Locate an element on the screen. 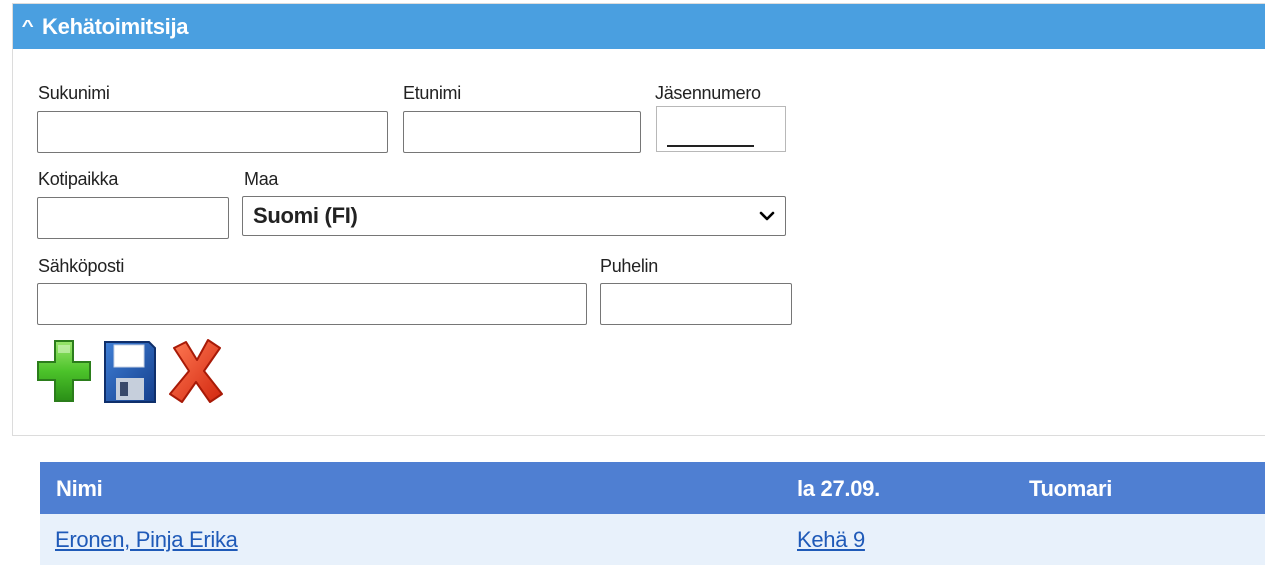 The width and height of the screenshot is (1265, 565). hometown-input is located at coordinates (133, 218).